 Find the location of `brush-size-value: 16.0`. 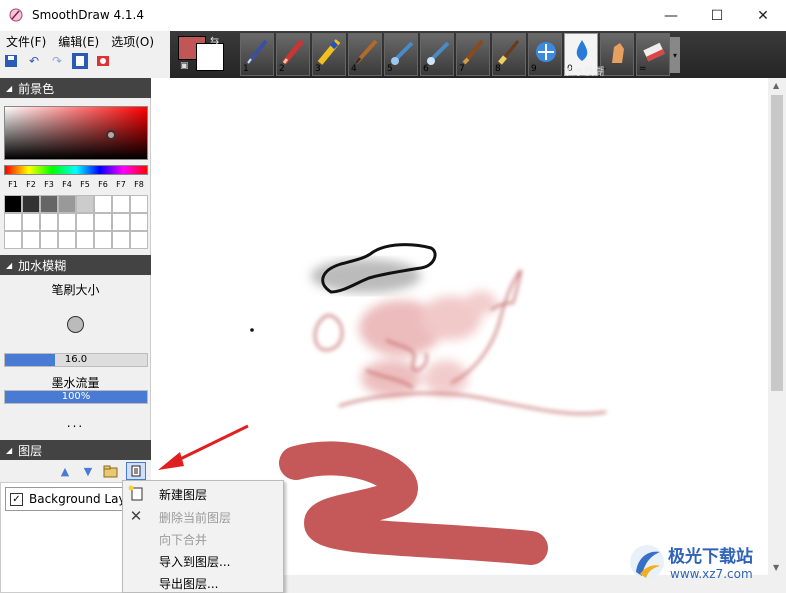

brush-size-value: 16.0 is located at coordinates (76, 359).